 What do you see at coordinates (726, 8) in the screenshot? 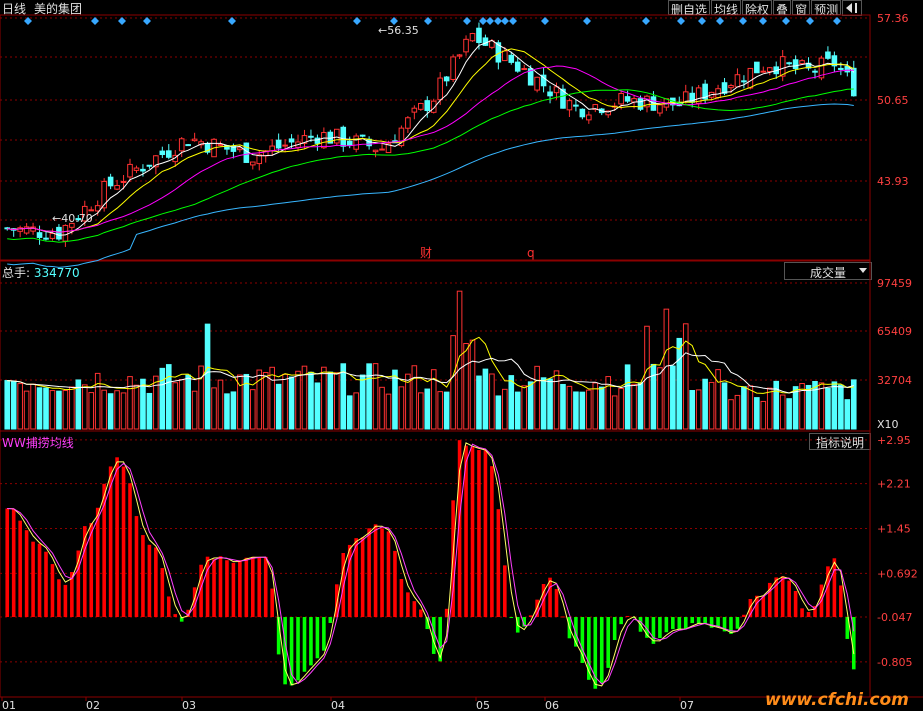
I see `moving-average-button: 均线` at bounding box center [726, 8].